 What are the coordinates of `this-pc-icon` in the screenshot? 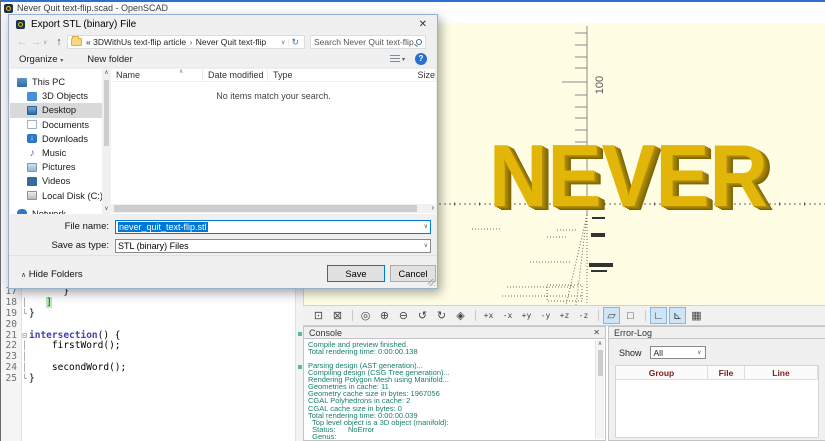 It's located at (22, 82).